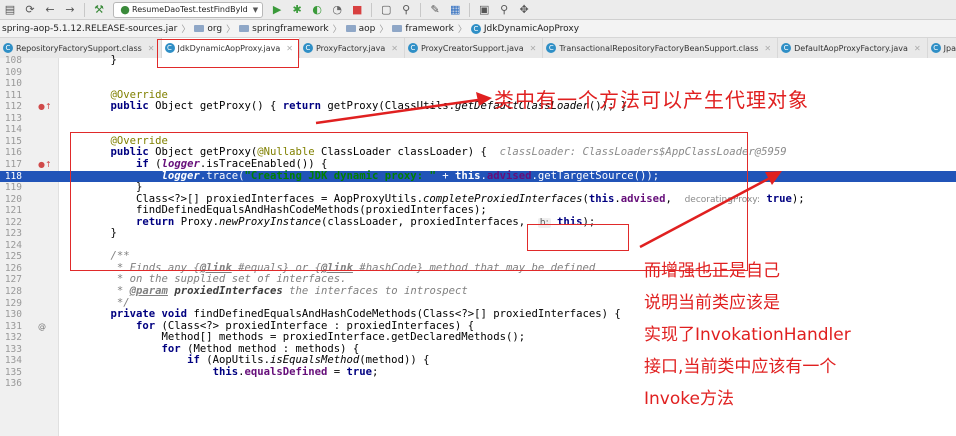 The image size is (956, 436). What do you see at coordinates (712, 271) in the screenshot?
I see `annotation-line-1: 而增强也正是自己` at bounding box center [712, 271].